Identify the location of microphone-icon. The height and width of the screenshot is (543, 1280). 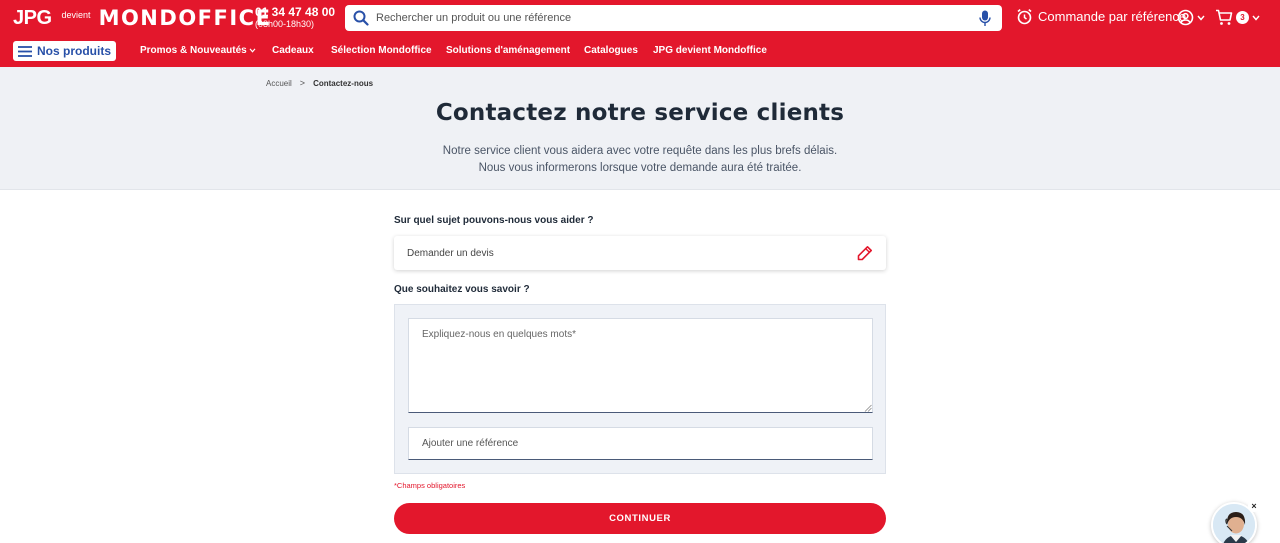
(985, 18).